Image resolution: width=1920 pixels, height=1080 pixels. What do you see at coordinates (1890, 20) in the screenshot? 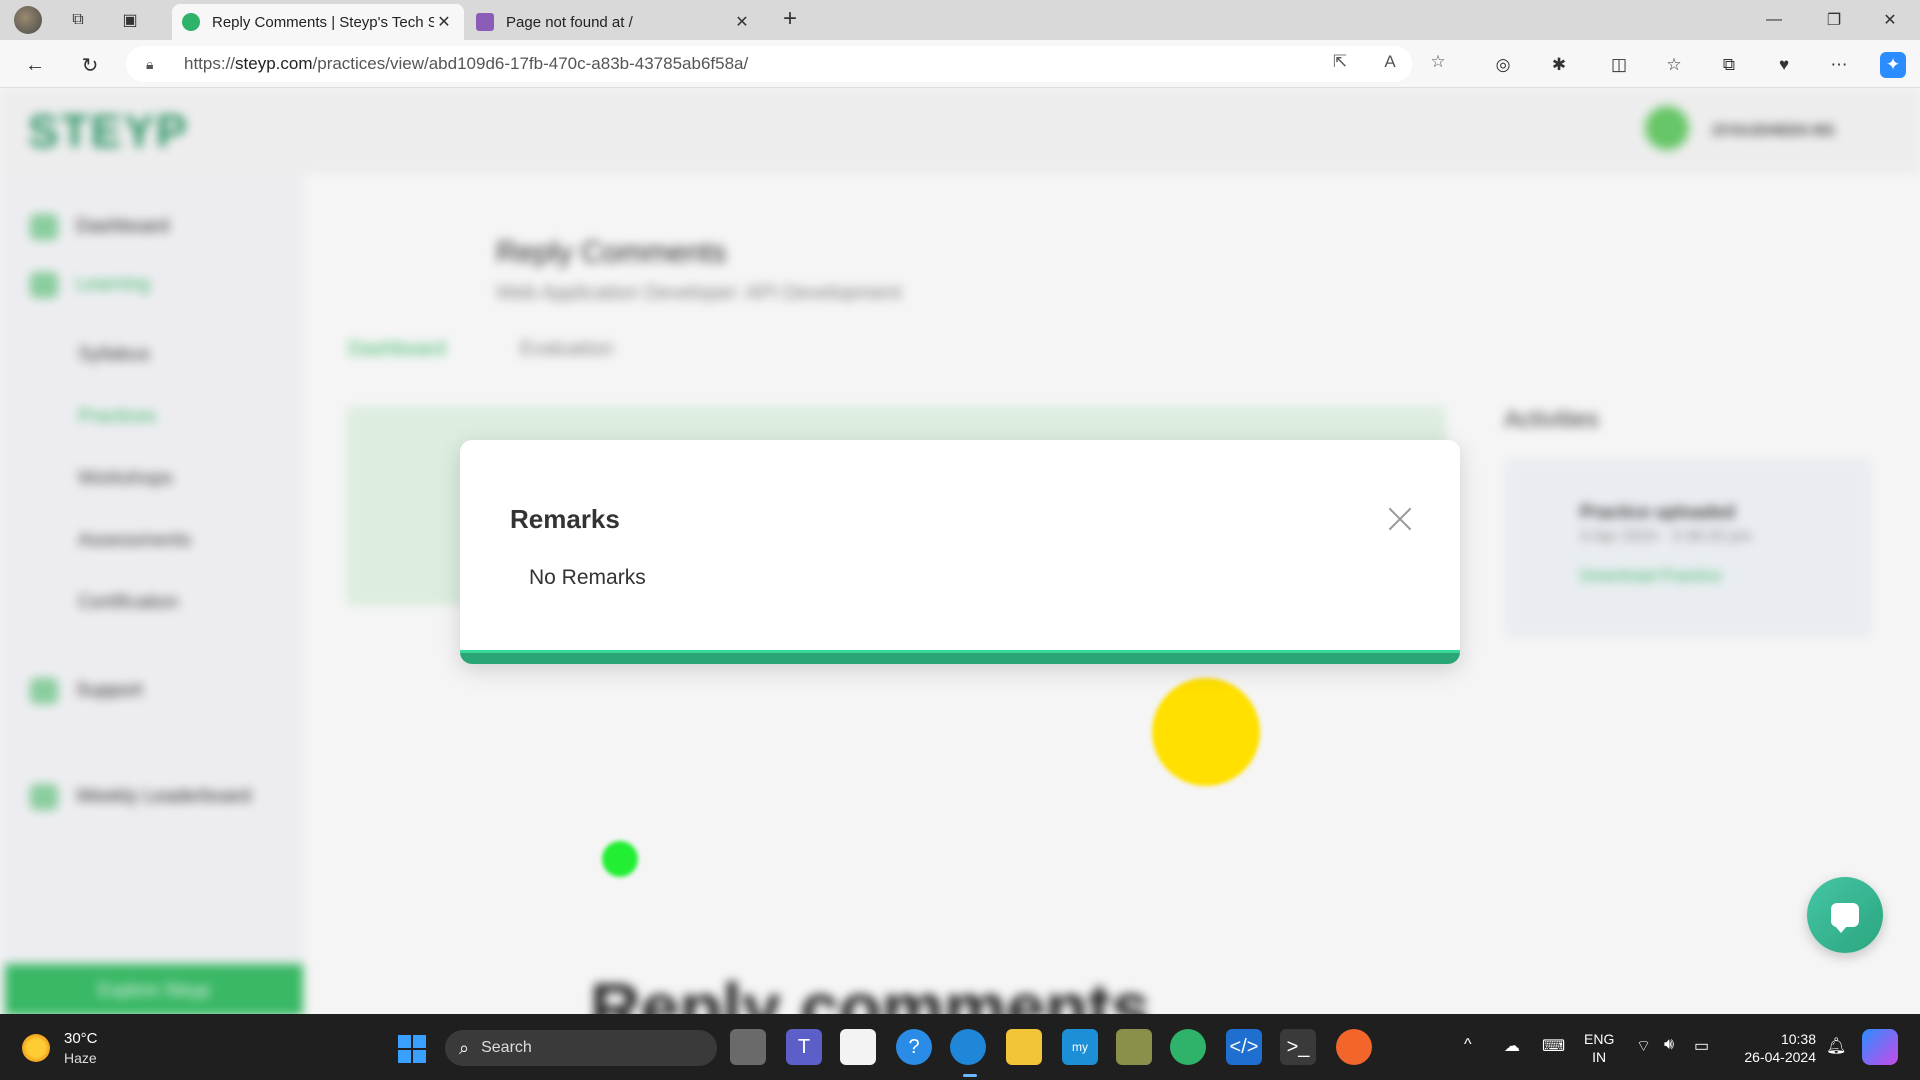
I see `close-window-button: ✕` at bounding box center [1890, 20].